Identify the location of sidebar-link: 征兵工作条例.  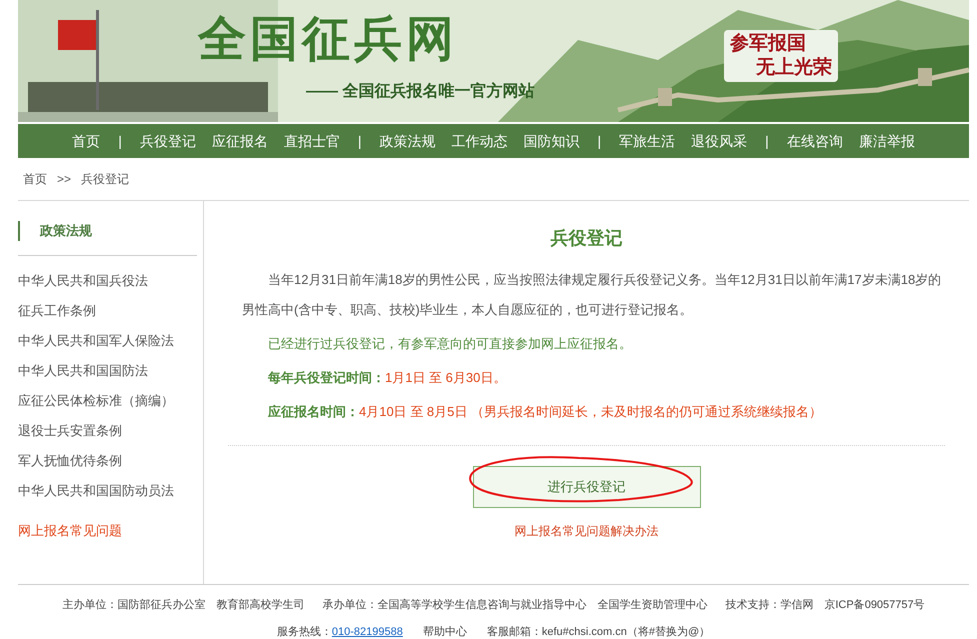
(110, 311).